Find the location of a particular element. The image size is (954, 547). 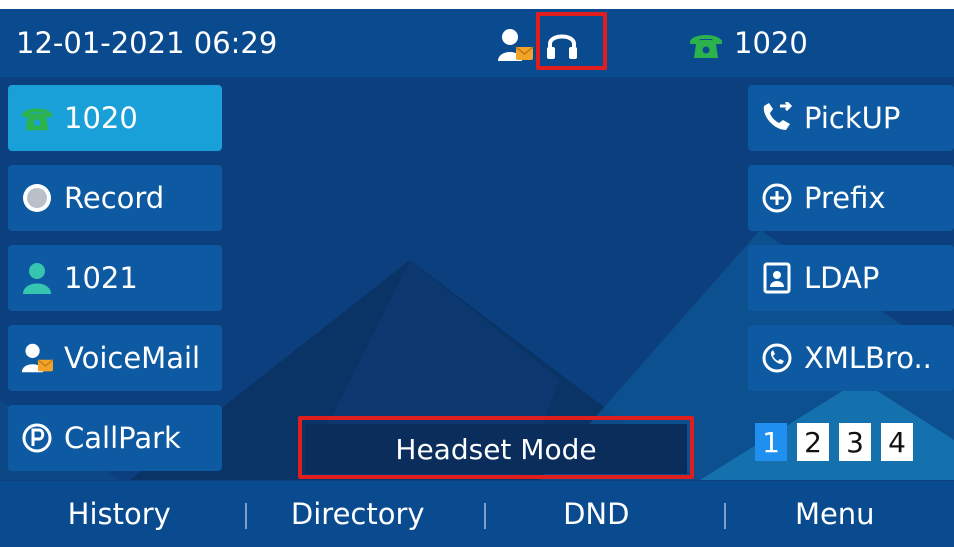

line-number: 1020 is located at coordinates (771, 43).